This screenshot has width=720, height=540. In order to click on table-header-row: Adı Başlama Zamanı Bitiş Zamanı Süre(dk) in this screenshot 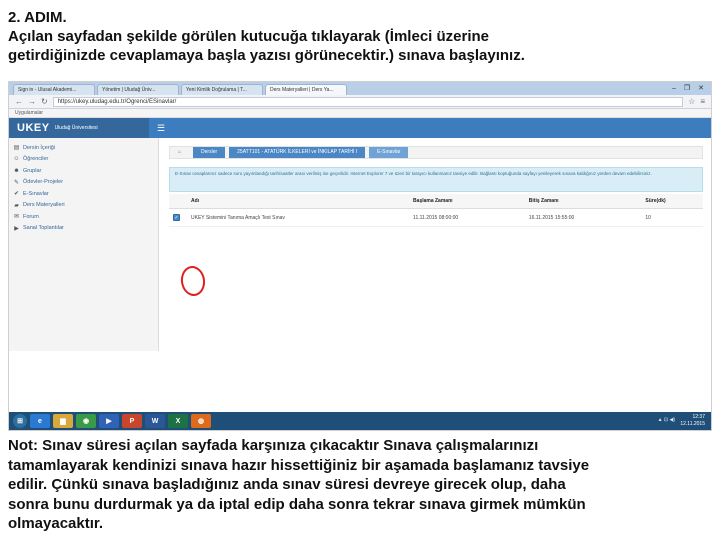, I will do `click(436, 201)`.